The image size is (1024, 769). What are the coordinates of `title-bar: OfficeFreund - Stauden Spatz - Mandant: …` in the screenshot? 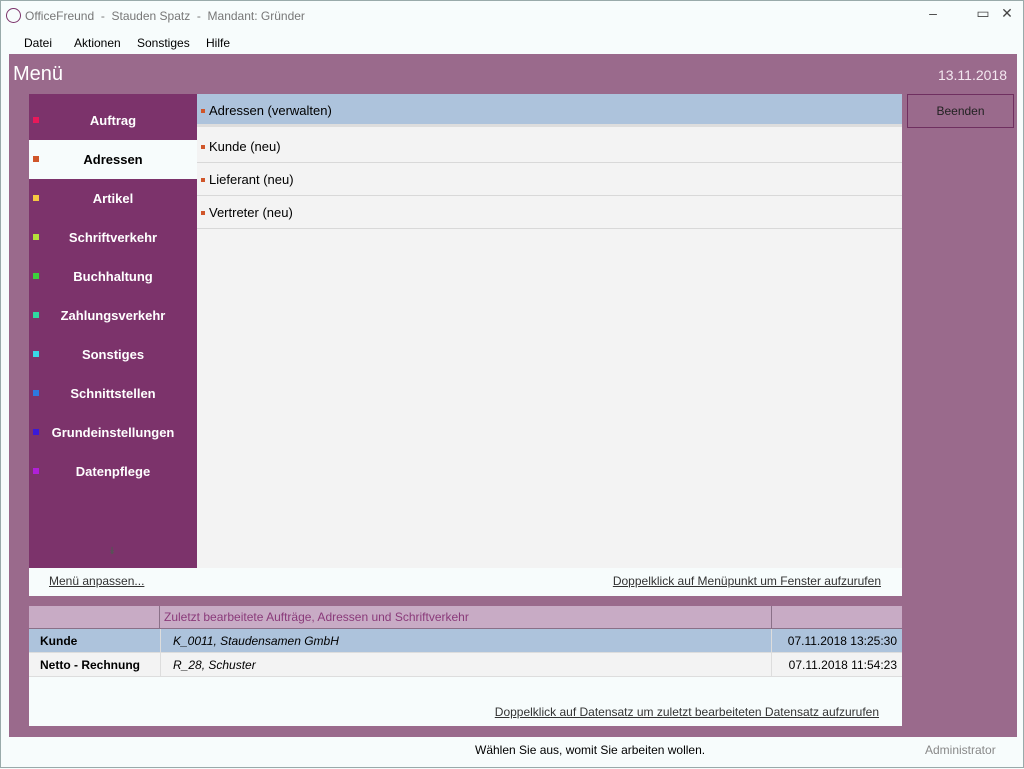 It's located at (512, 16).